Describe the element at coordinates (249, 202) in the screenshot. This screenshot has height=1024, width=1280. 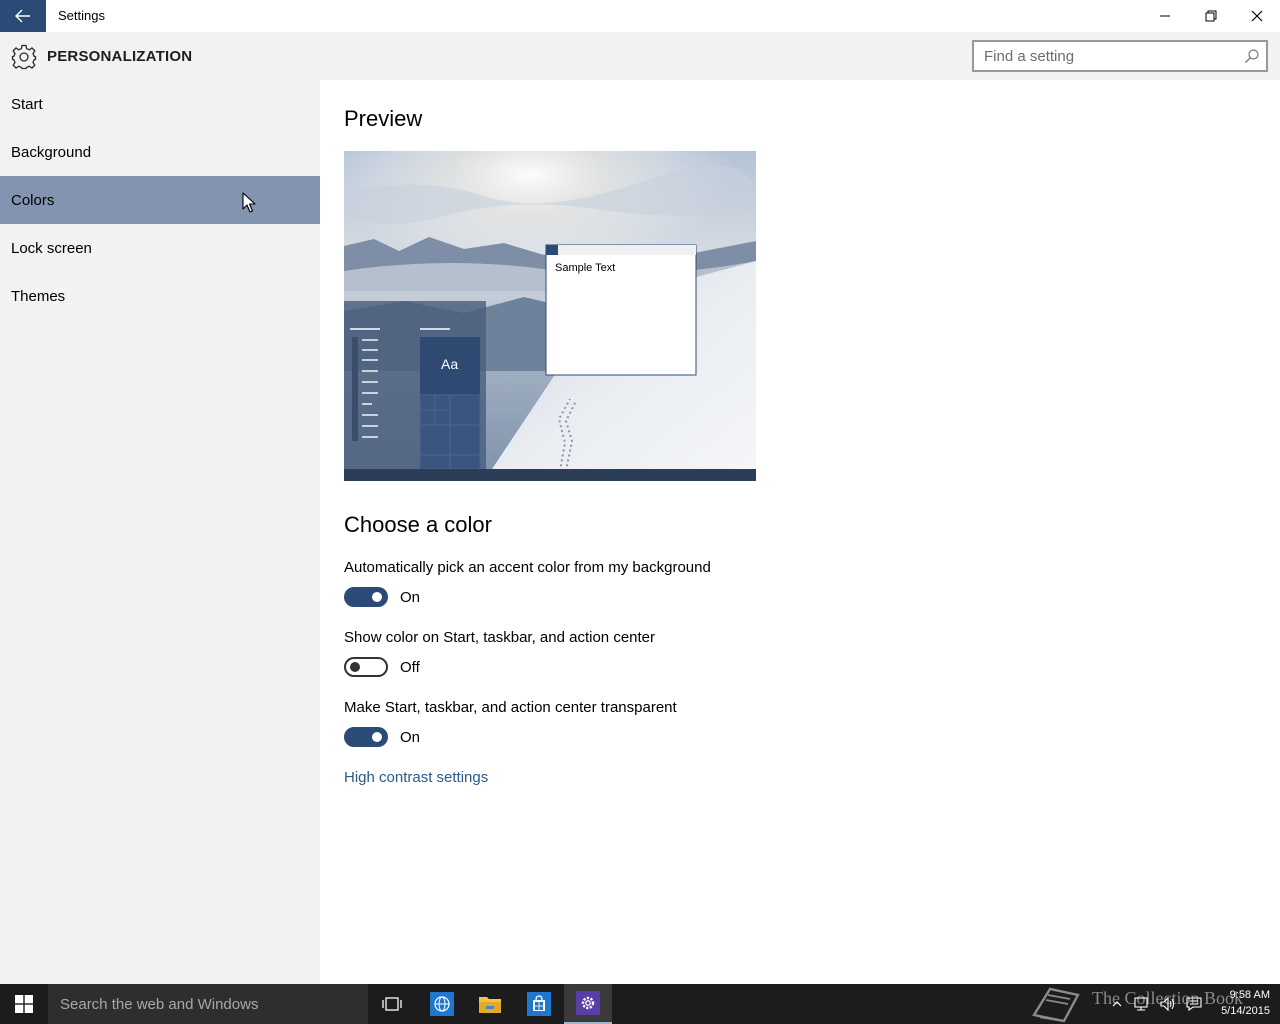
I see `mouse-cursor-icon` at that location.